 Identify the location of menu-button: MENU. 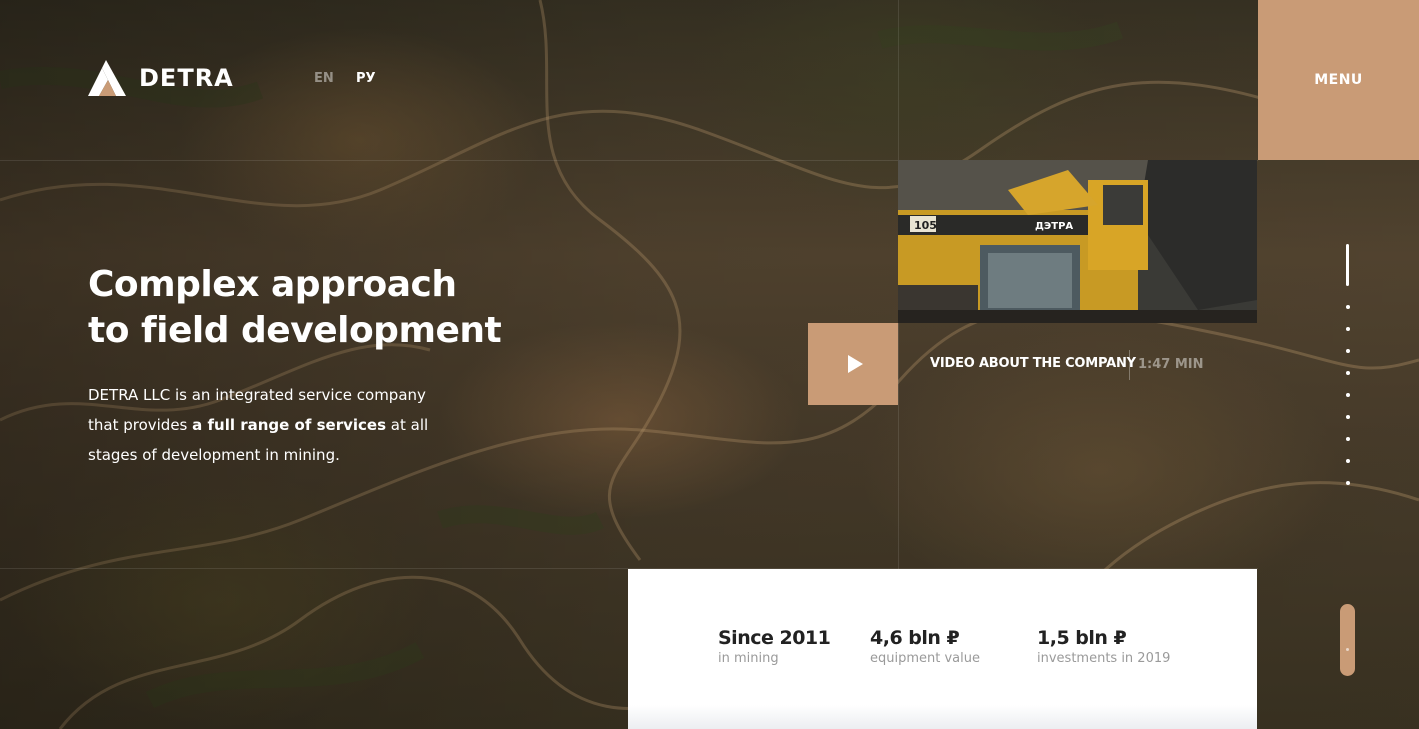
(1338, 80).